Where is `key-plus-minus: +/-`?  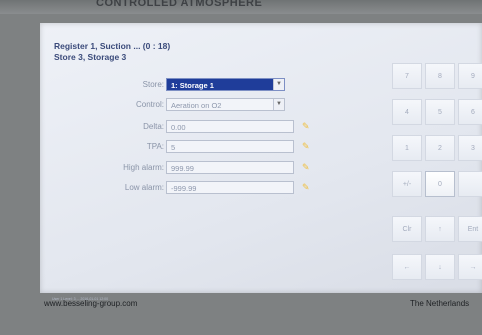 key-plus-minus: +/- is located at coordinates (407, 184).